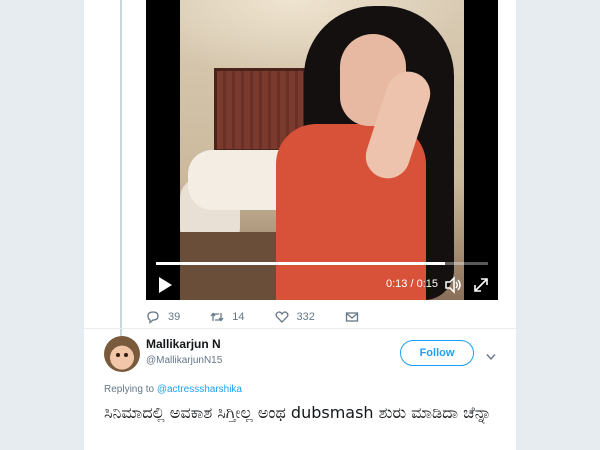  Describe the element at coordinates (305, 317) in the screenshot. I see `like-count: 332` at that location.